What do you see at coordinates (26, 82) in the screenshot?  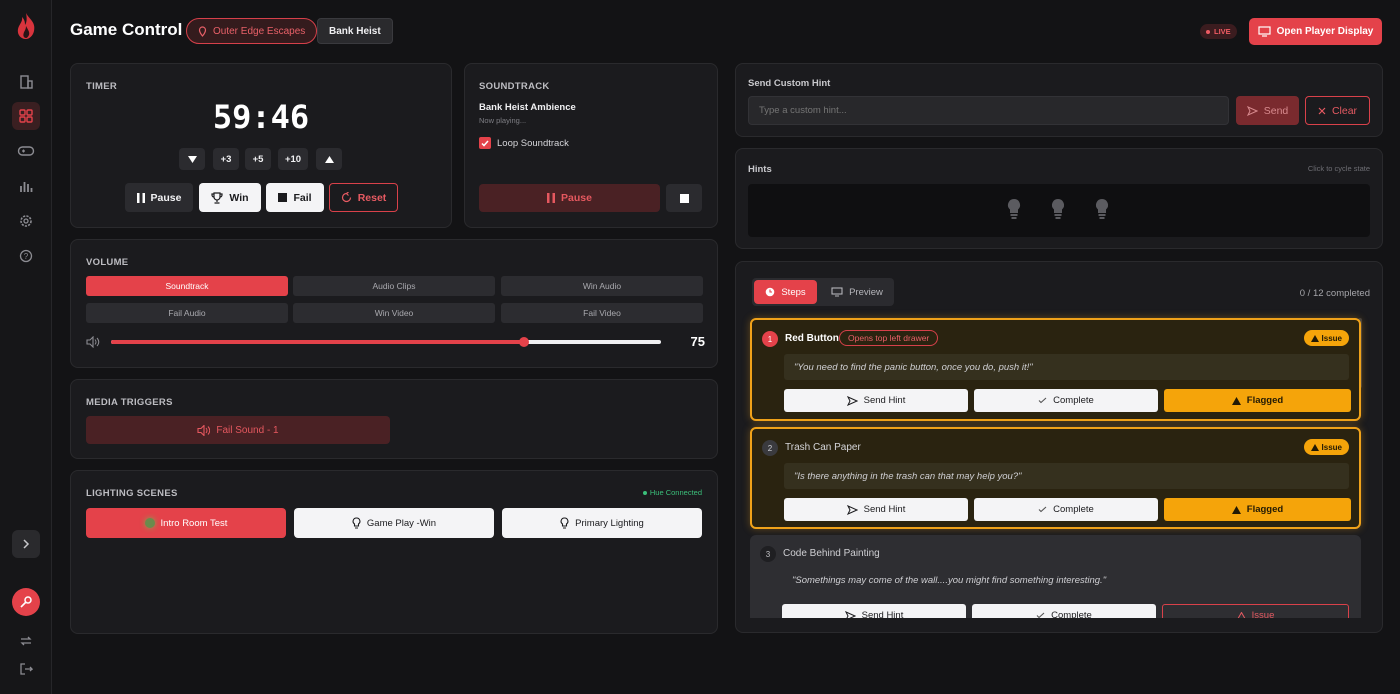 I see `building-icon` at bounding box center [26, 82].